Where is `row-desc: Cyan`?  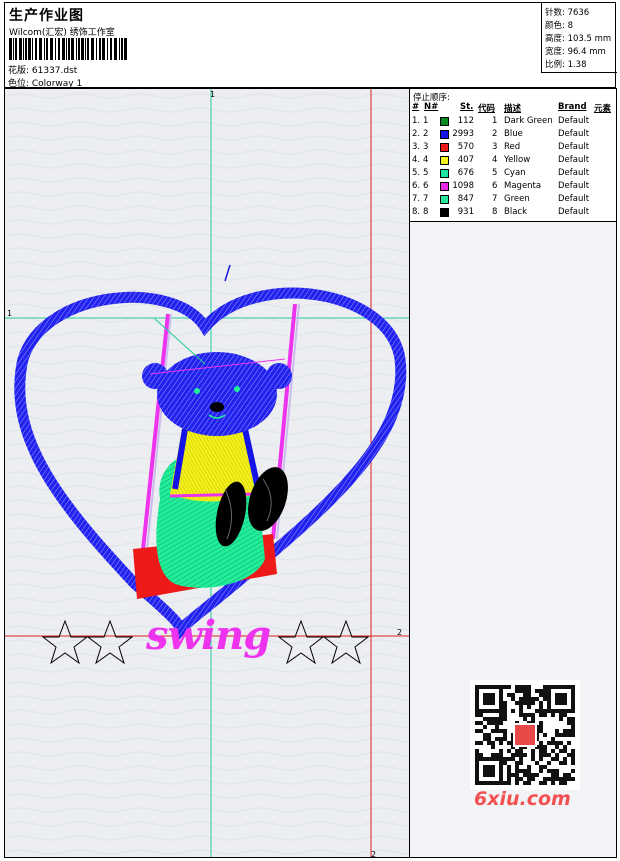
row-desc: Cyan is located at coordinates (515, 173).